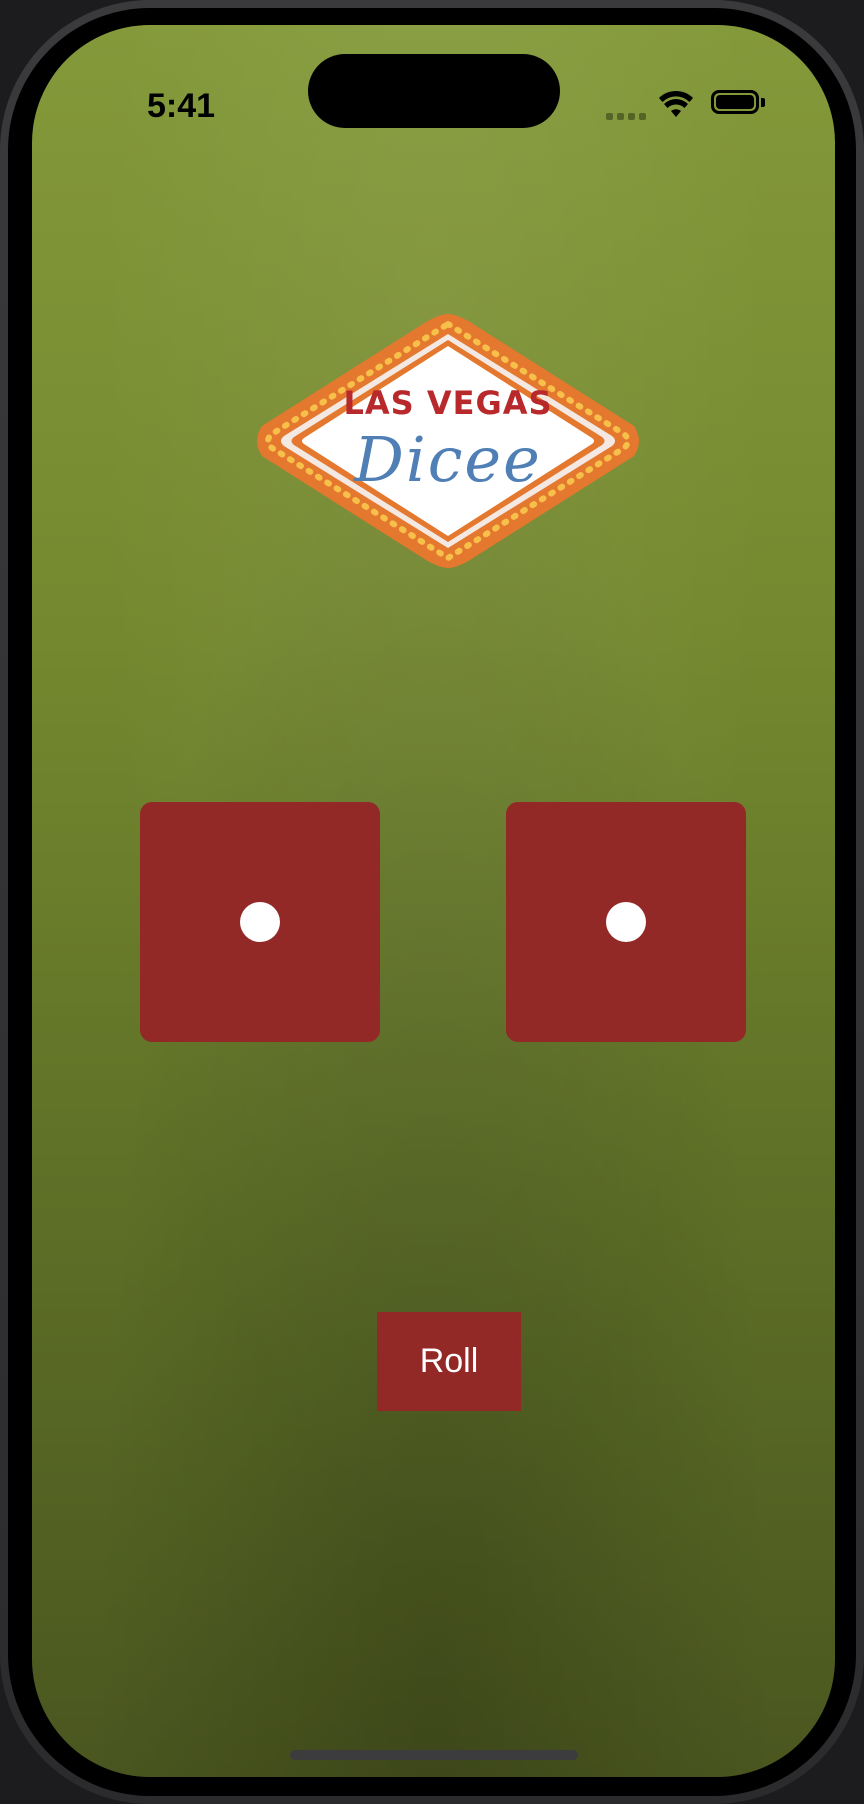  Describe the element at coordinates (676, 106) in the screenshot. I see `wifi-icon` at that location.